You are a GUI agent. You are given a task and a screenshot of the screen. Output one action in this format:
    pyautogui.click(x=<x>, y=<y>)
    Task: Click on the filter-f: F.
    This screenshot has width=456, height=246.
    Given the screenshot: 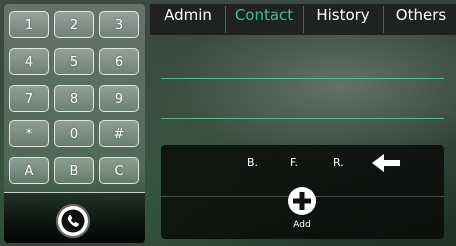 What is the action you would take?
    pyautogui.click(x=294, y=162)
    